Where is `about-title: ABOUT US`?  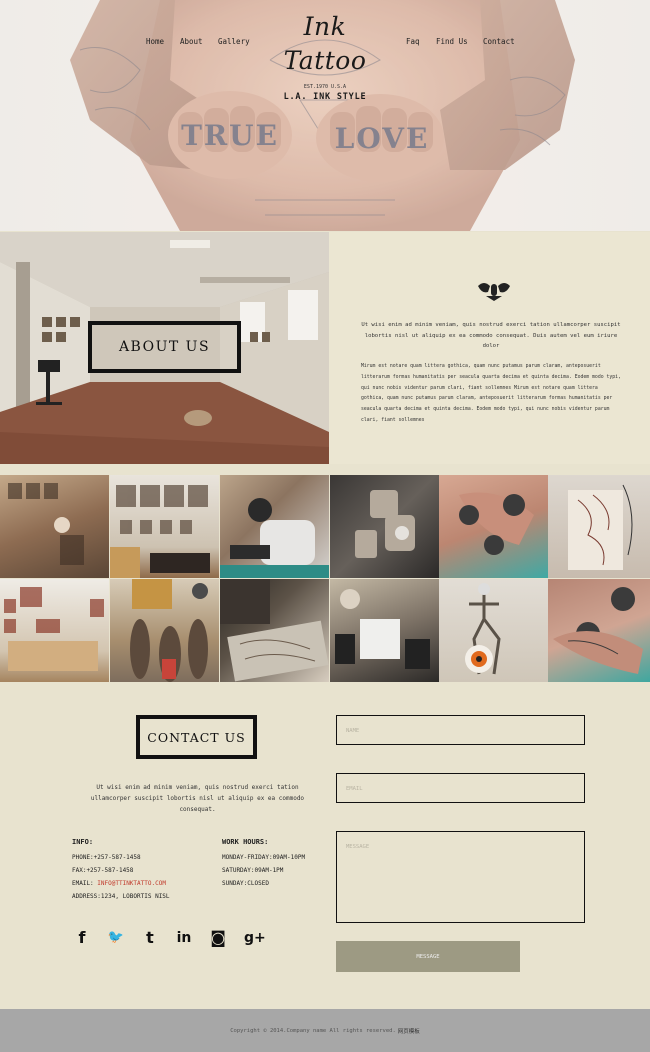 about-title: ABOUT US is located at coordinates (164, 347).